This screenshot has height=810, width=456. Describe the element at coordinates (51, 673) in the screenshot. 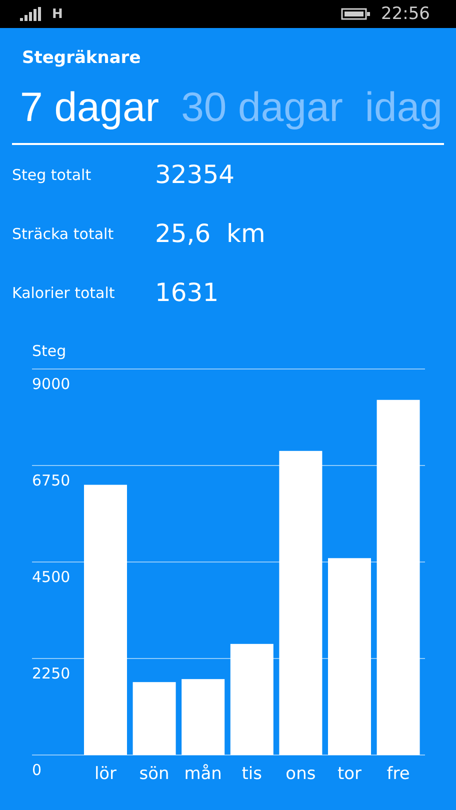

I see `y-tick-label: 2250` at that location.